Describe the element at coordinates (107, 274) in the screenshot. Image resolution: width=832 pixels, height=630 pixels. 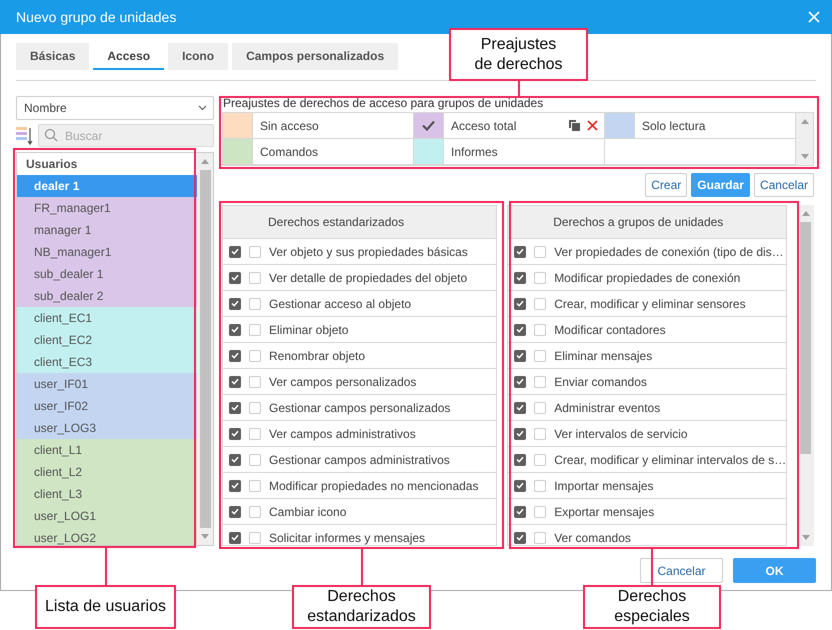
I see `user-item: sub_dealer 1` at that location.